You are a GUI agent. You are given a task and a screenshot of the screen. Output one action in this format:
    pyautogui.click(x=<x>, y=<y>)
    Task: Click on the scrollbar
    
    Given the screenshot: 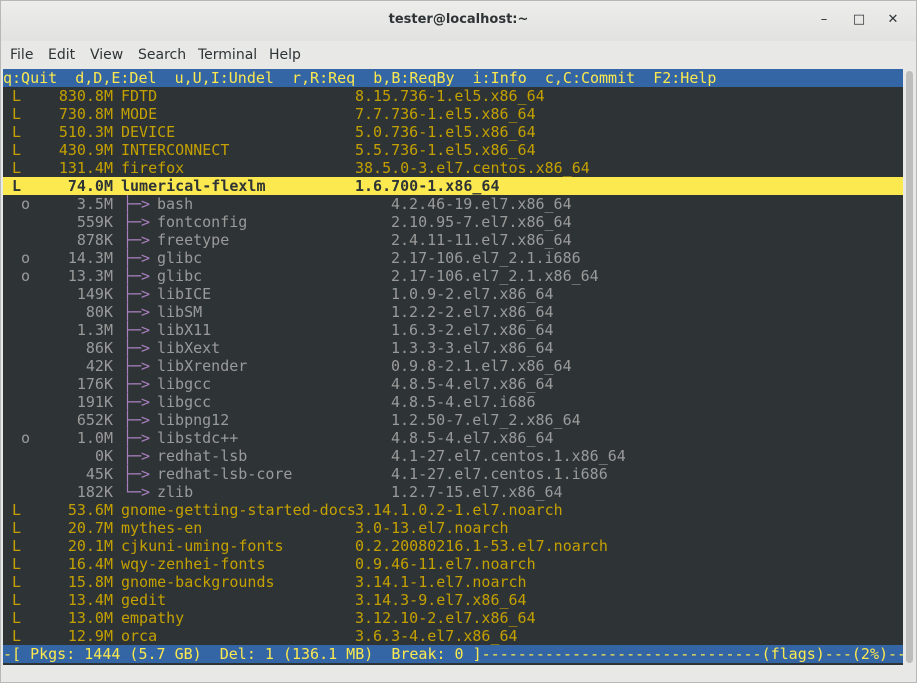 What is the action you would take?
    pyautogui.click(x=910, y=367)
    